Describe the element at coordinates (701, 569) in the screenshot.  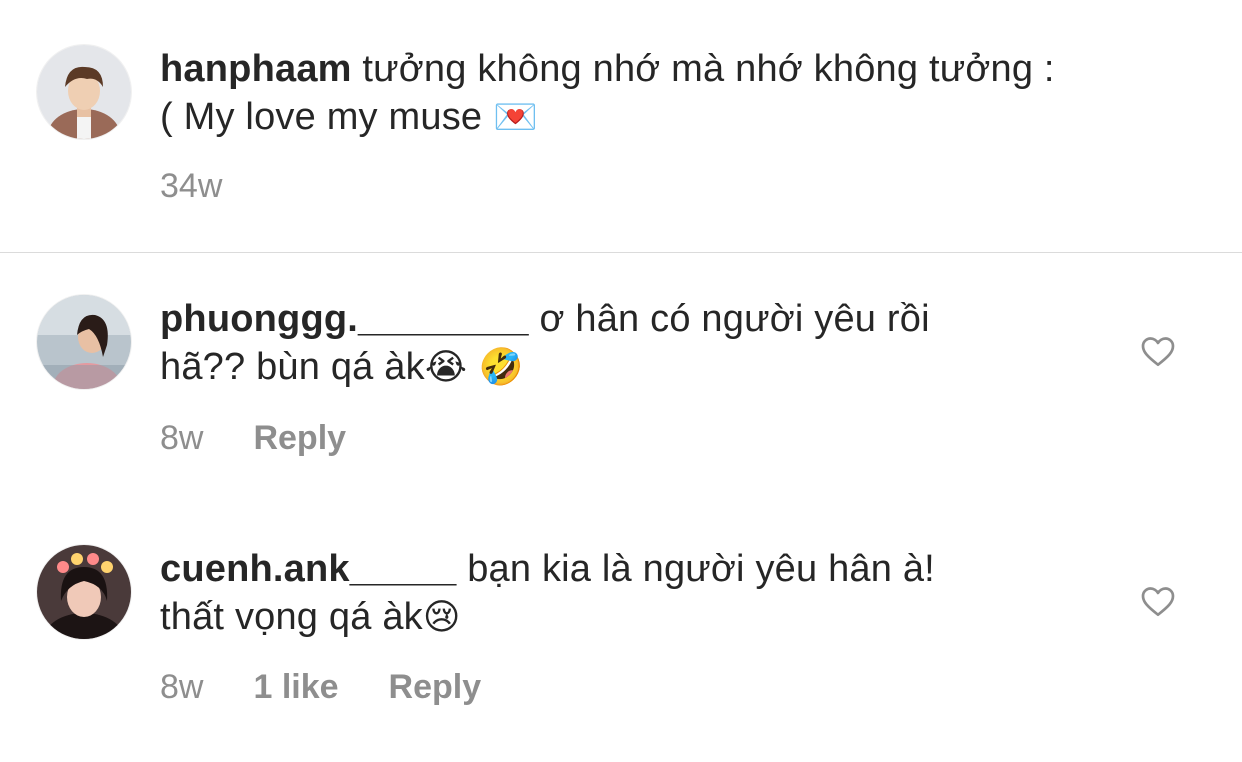
I see `comment-line1: bạn kia là người yêu hân à!` at that location.